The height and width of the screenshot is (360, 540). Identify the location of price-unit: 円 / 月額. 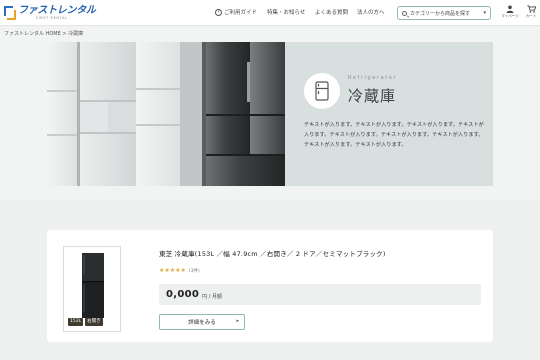
(212, 296).